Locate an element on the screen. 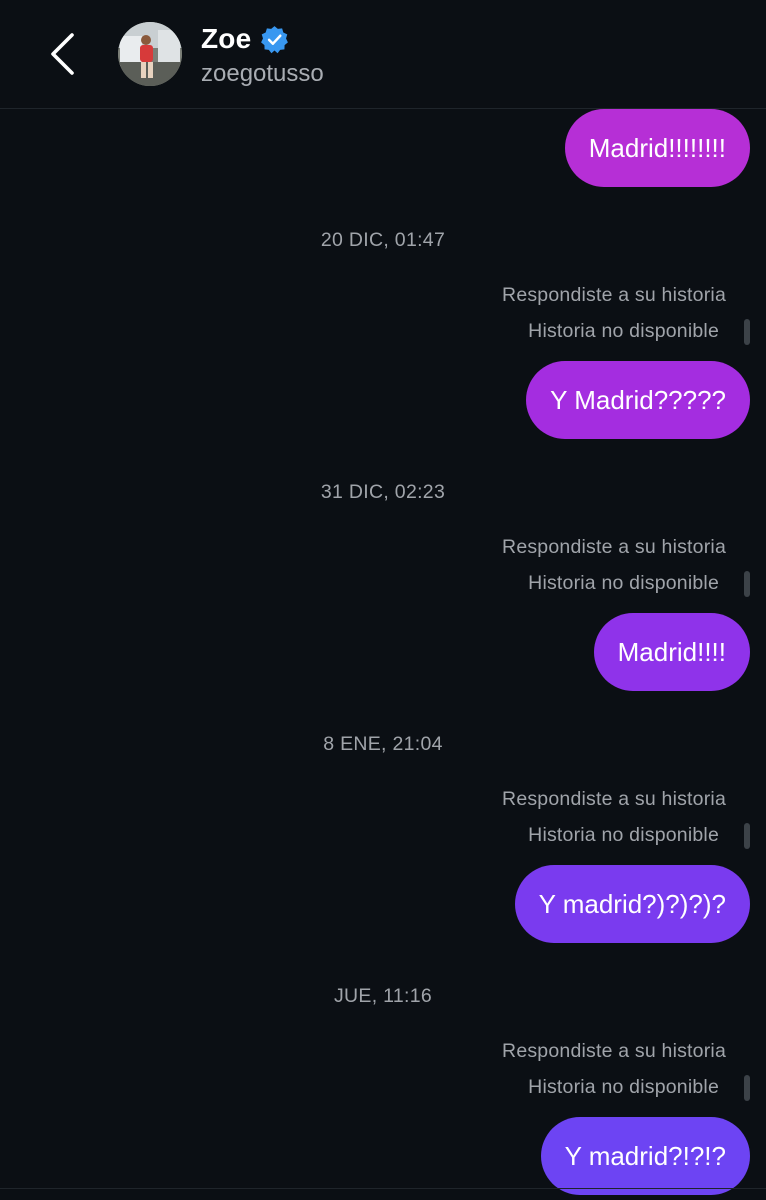 The image size is (766, 1200). message-timestamp: 20 DIC, 01:47 is located at coordinates (383, 240).